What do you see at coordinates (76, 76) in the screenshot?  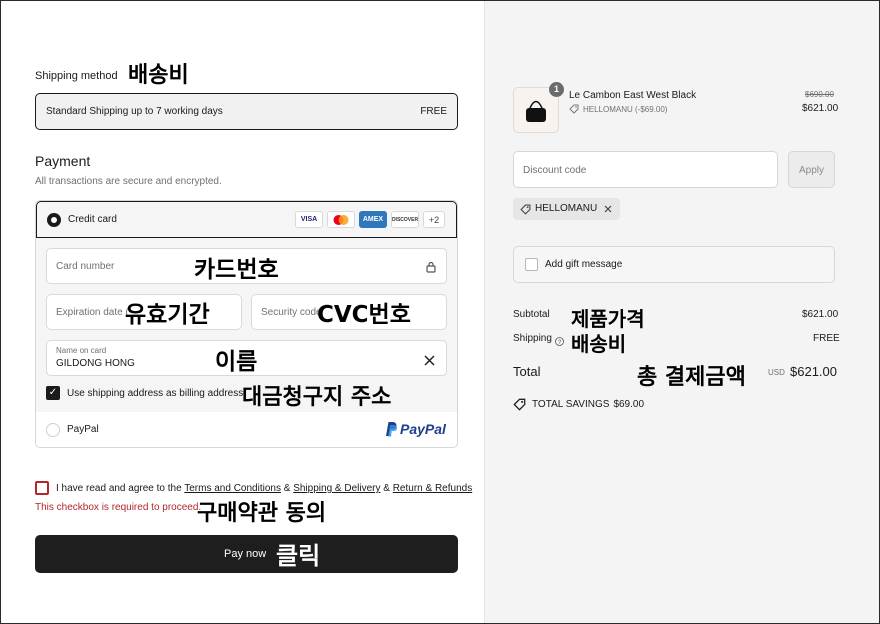 I see `shipping-method-label: Shipping method` at bounding box center [76, 76].